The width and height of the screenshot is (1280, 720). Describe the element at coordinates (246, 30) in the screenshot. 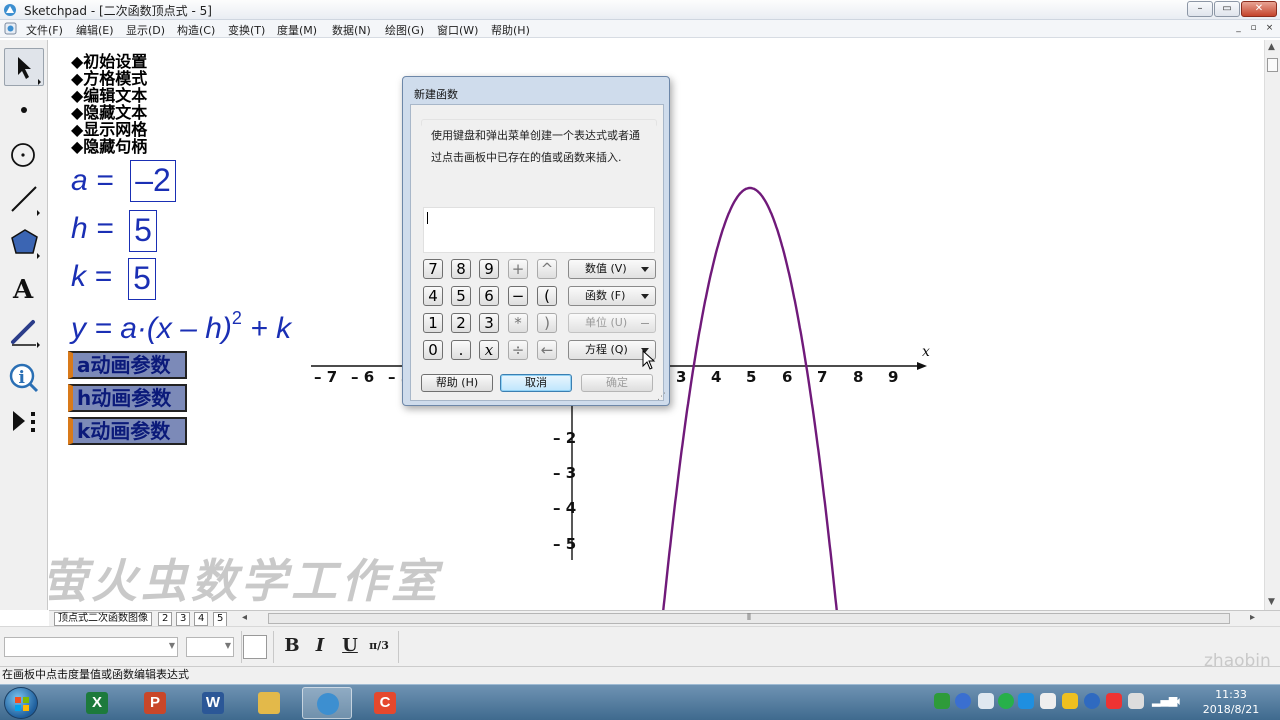

I see `menu-transform: 变换(T)` at that location.